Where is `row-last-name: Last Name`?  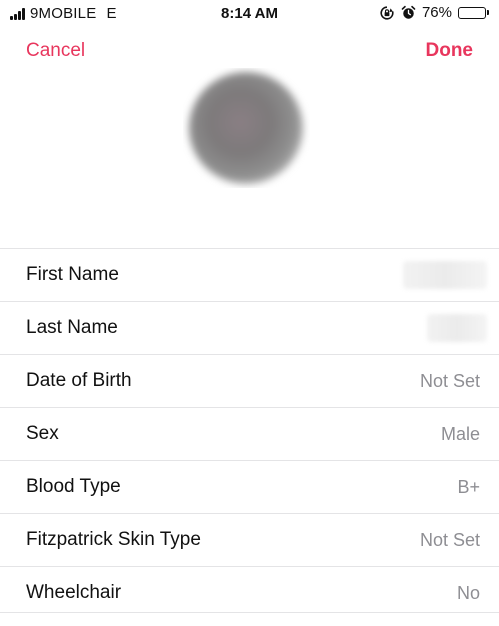 row-last-name: Last Name is located at coordinates (249, 328).